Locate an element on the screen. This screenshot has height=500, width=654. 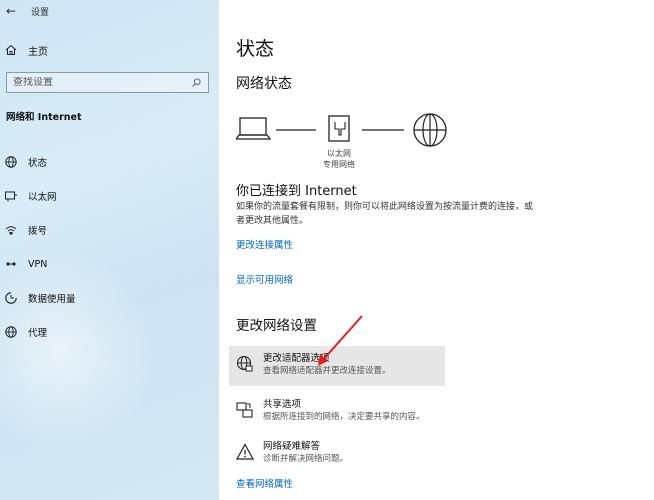
back-arrow-icon: ← is located at coordinates (11, 11).